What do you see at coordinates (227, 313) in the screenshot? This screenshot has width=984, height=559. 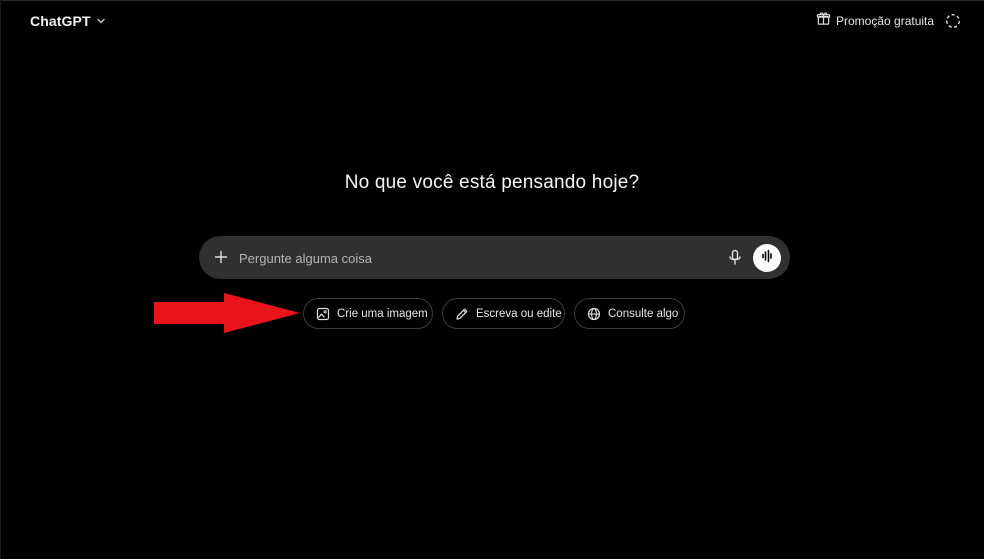 I see `red-arrow-annotation` at bounding box center [227, 313].